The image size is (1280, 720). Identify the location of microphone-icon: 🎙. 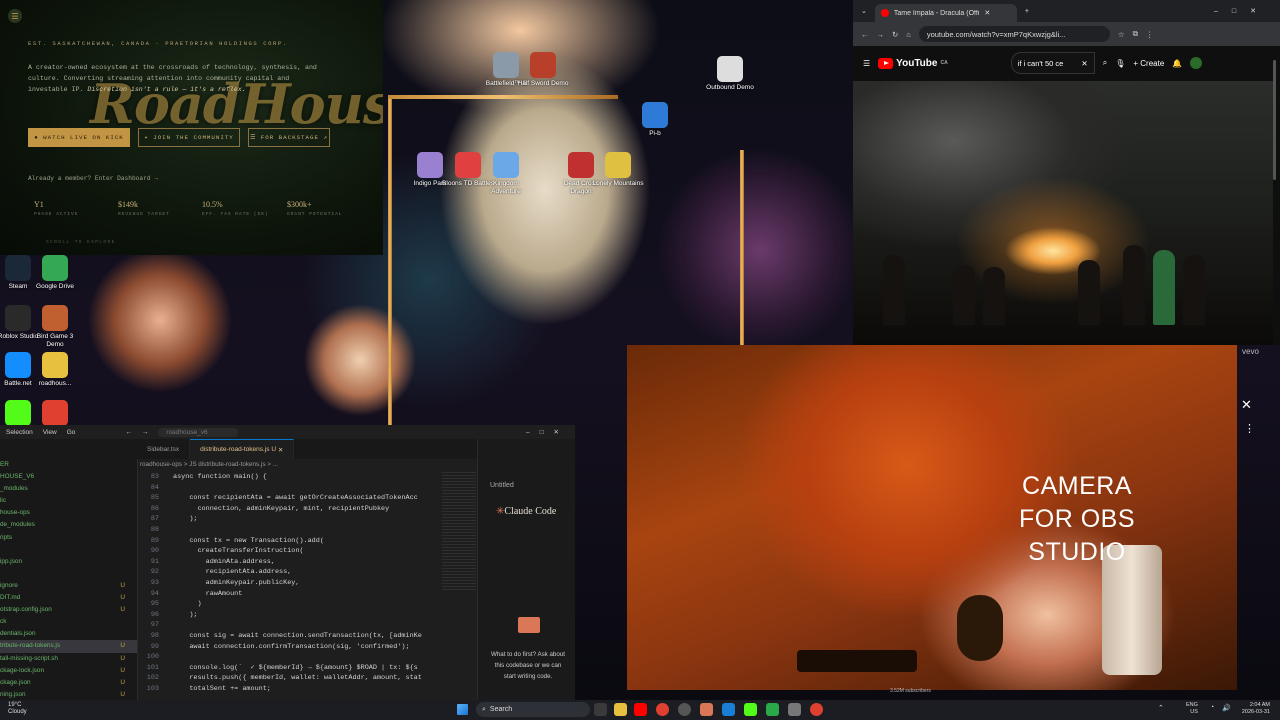
(1120, 63).